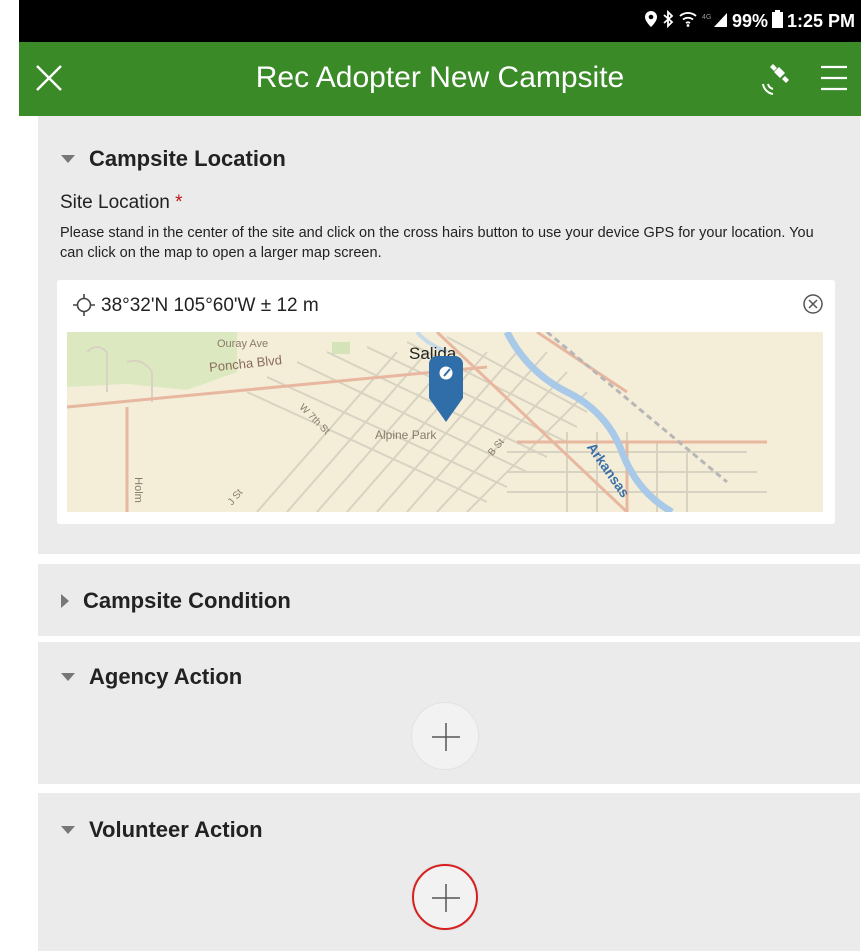  What do you see at coordinates (84, 305) in the screenshot?
I see `crosshair-icon` at bounding box center [84, 305].